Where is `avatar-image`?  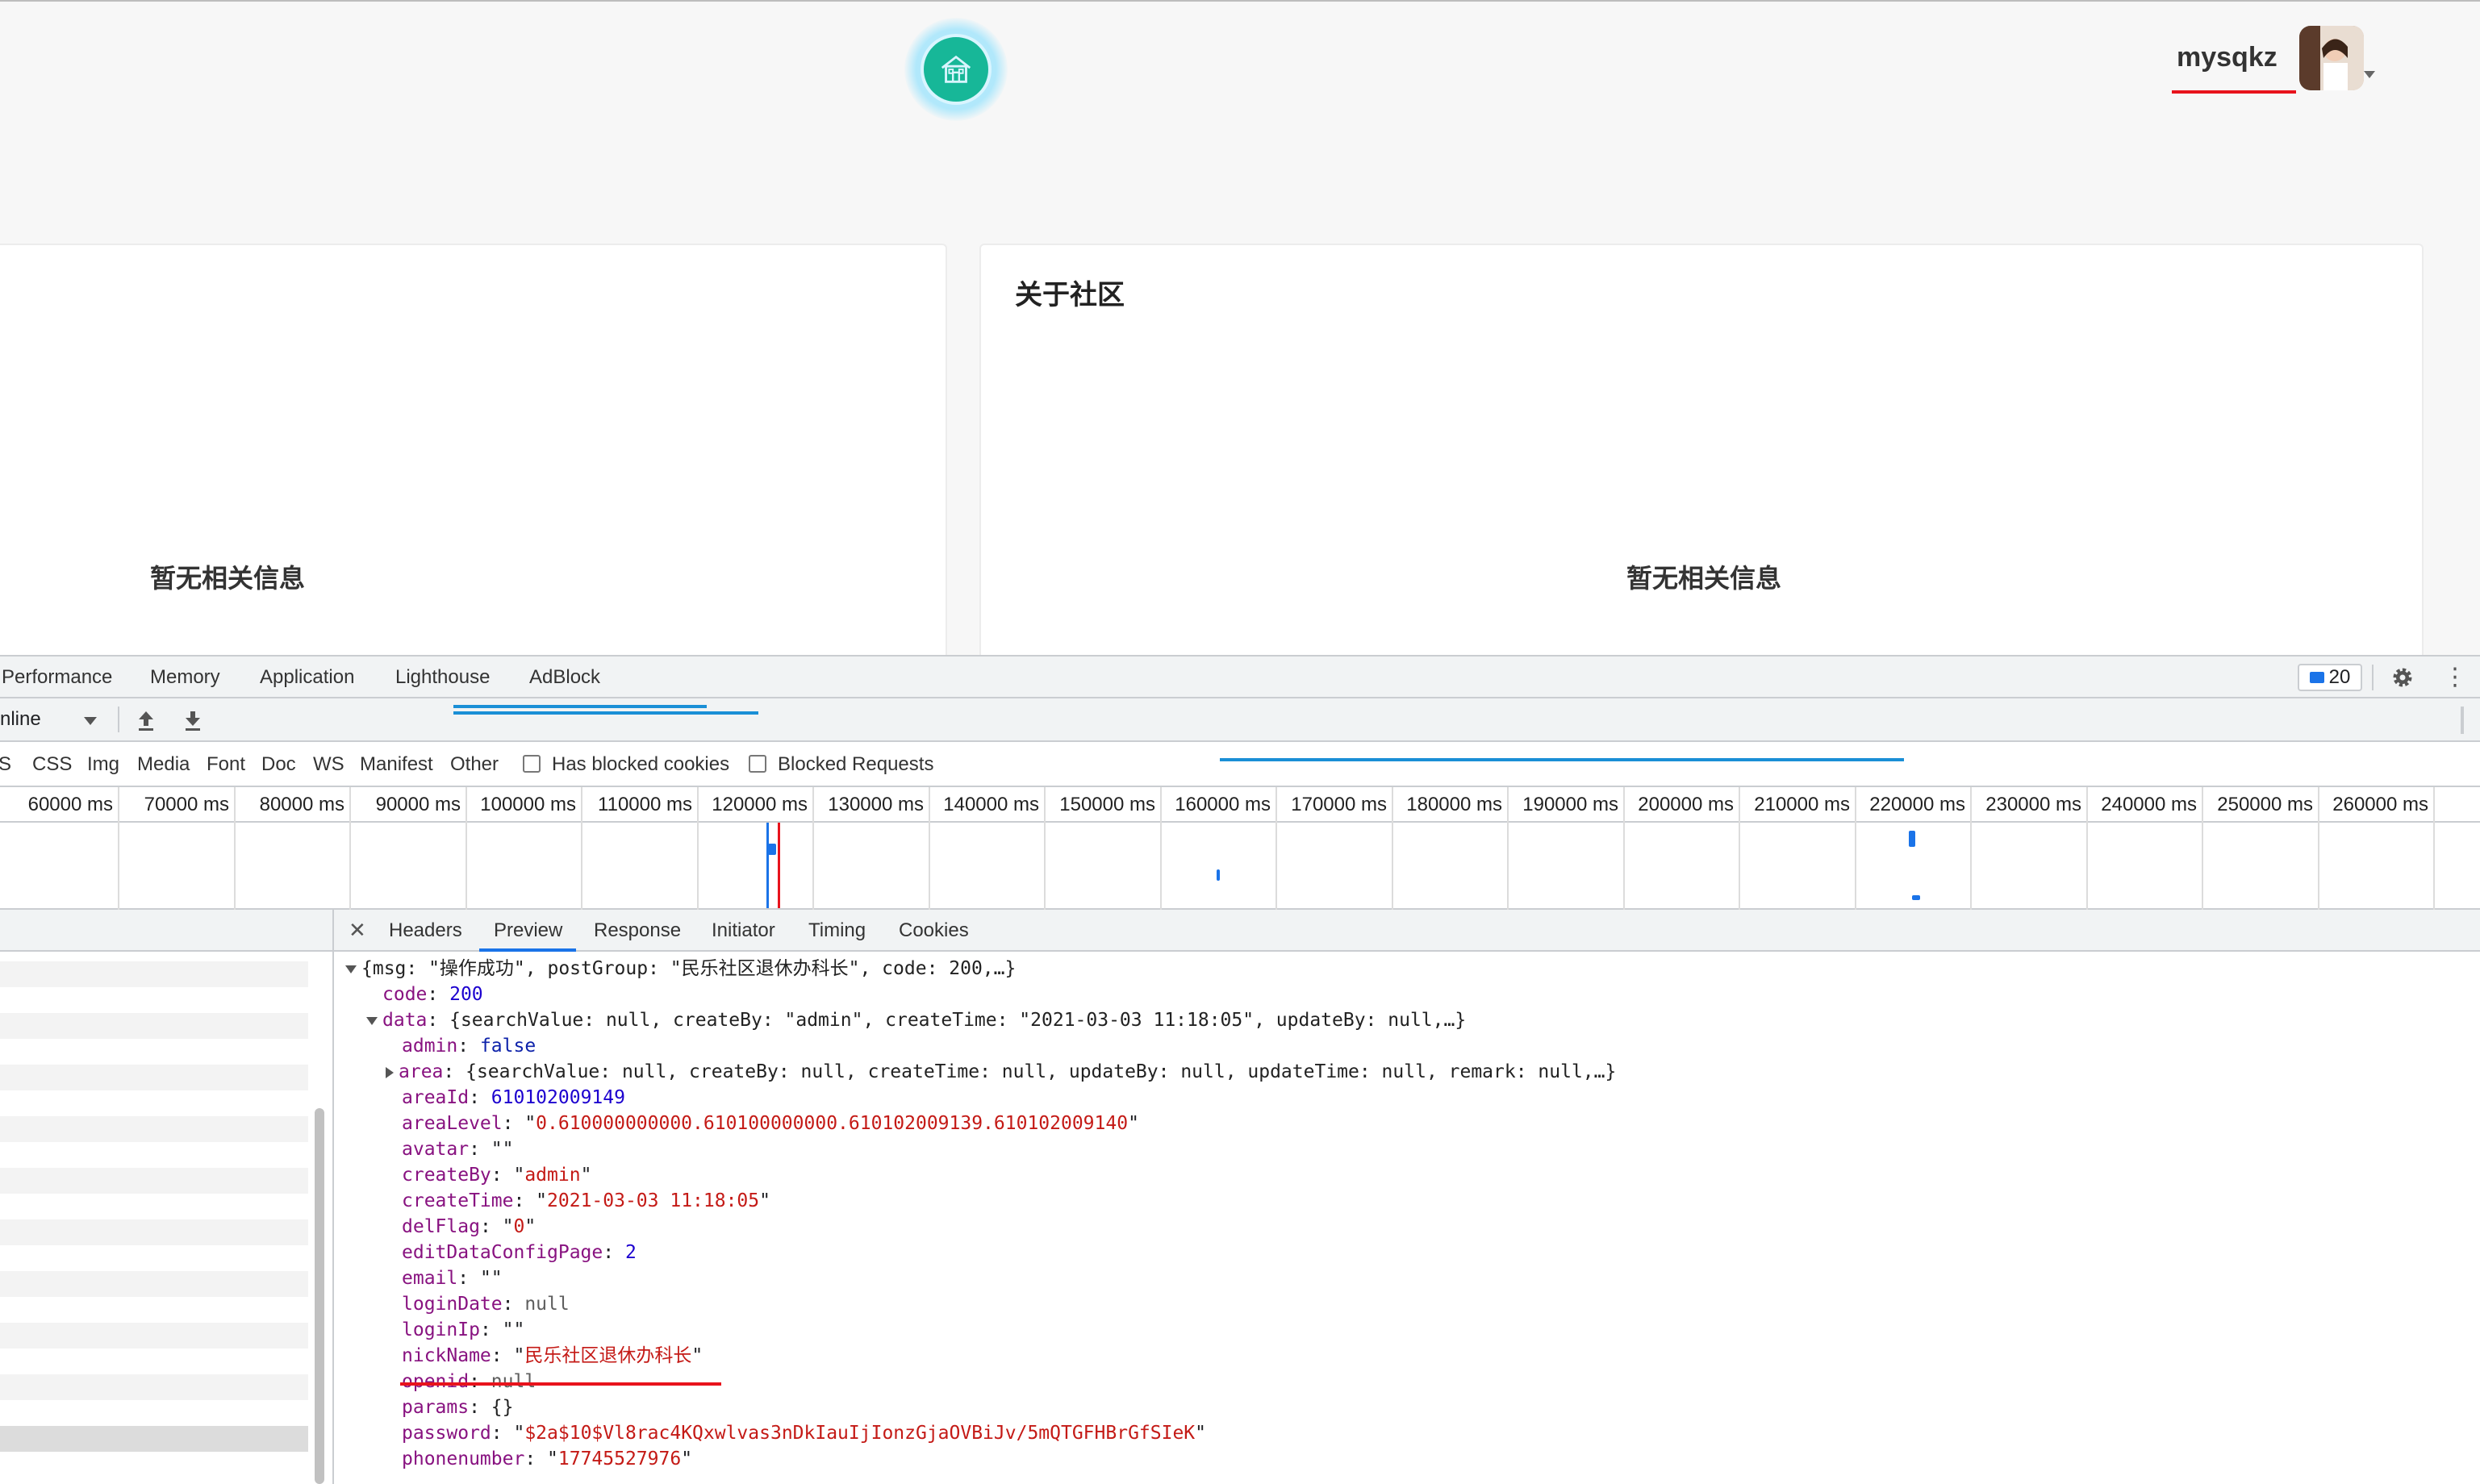 avatar-image is located at coordinates (2331, 58).